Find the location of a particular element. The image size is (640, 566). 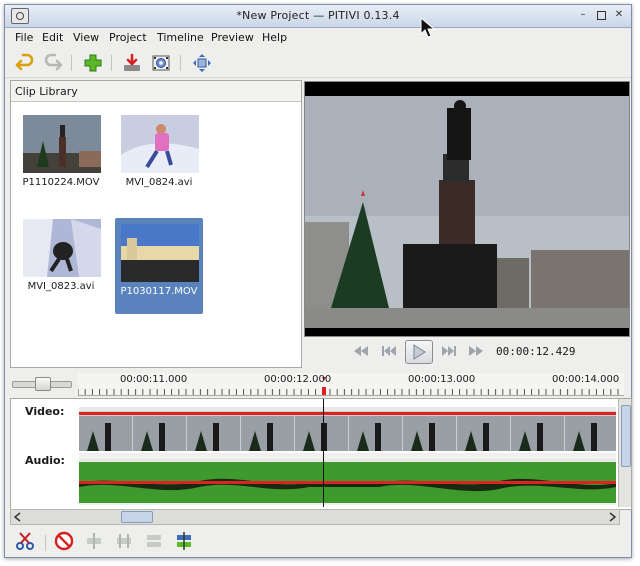

clip-name: MVI_0824.avi is located at coordinates (159, 182).